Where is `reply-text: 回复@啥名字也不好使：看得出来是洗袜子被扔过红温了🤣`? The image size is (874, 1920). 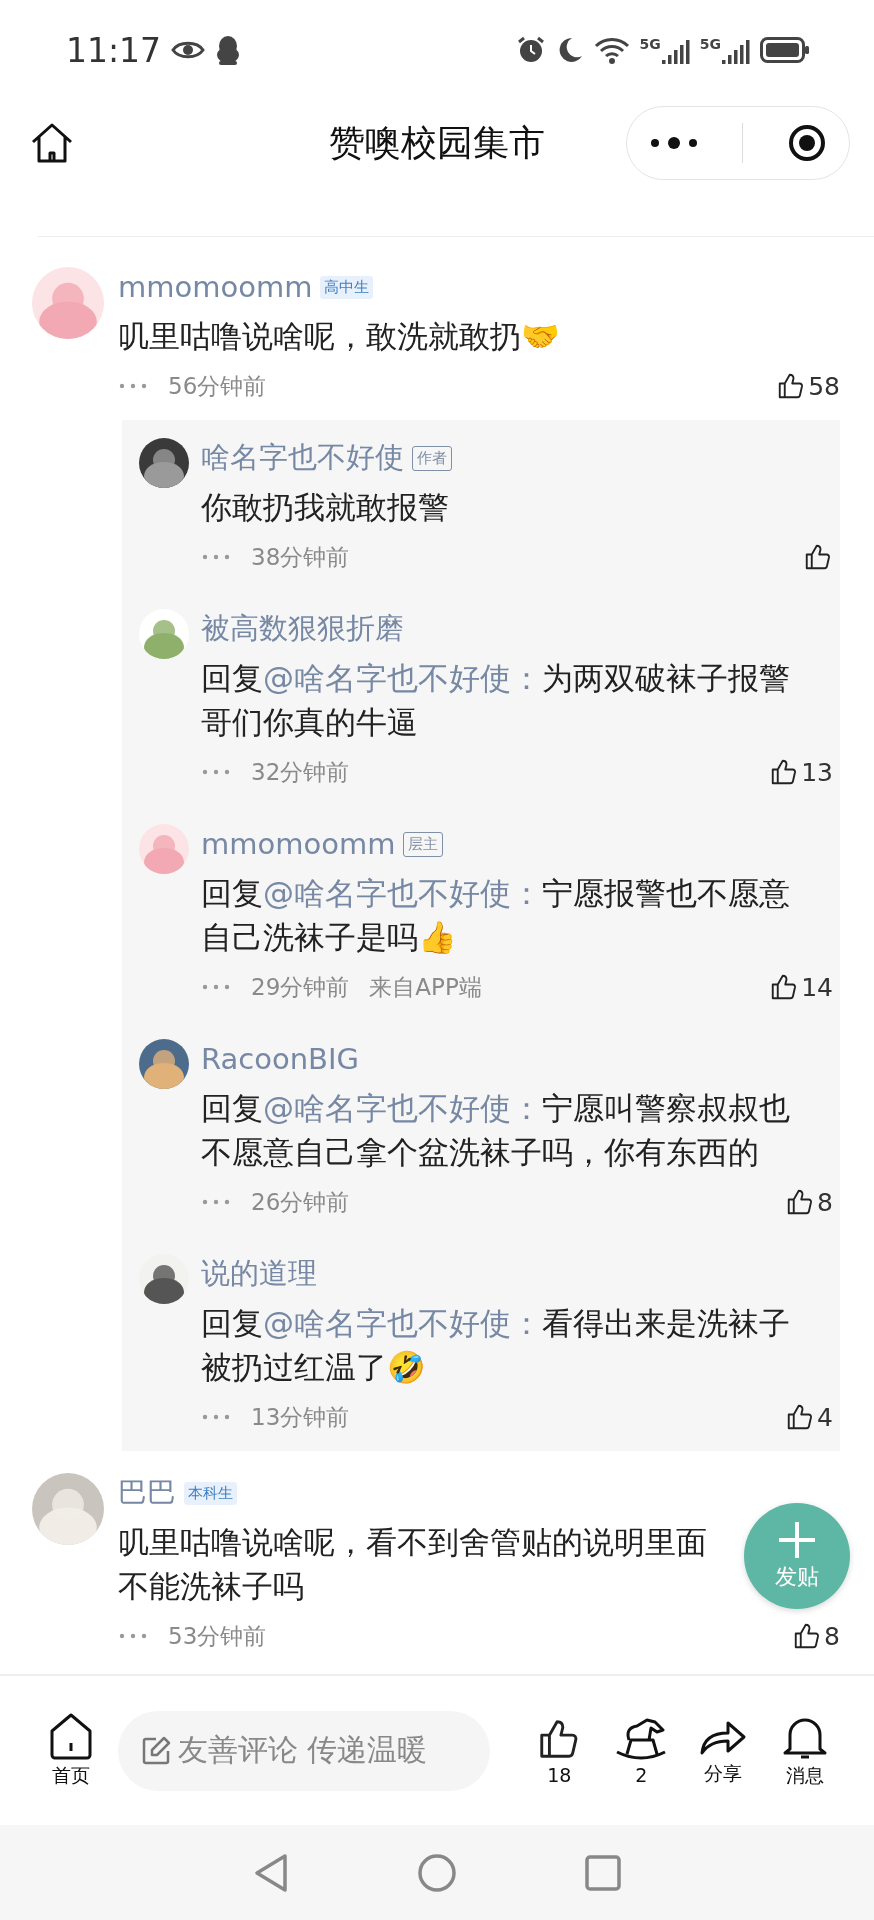 reply-text: 回复@啥名字也不好使：看得出来是洗袜子被扔过红温了🤣 is located at coordinates (496, 1345).